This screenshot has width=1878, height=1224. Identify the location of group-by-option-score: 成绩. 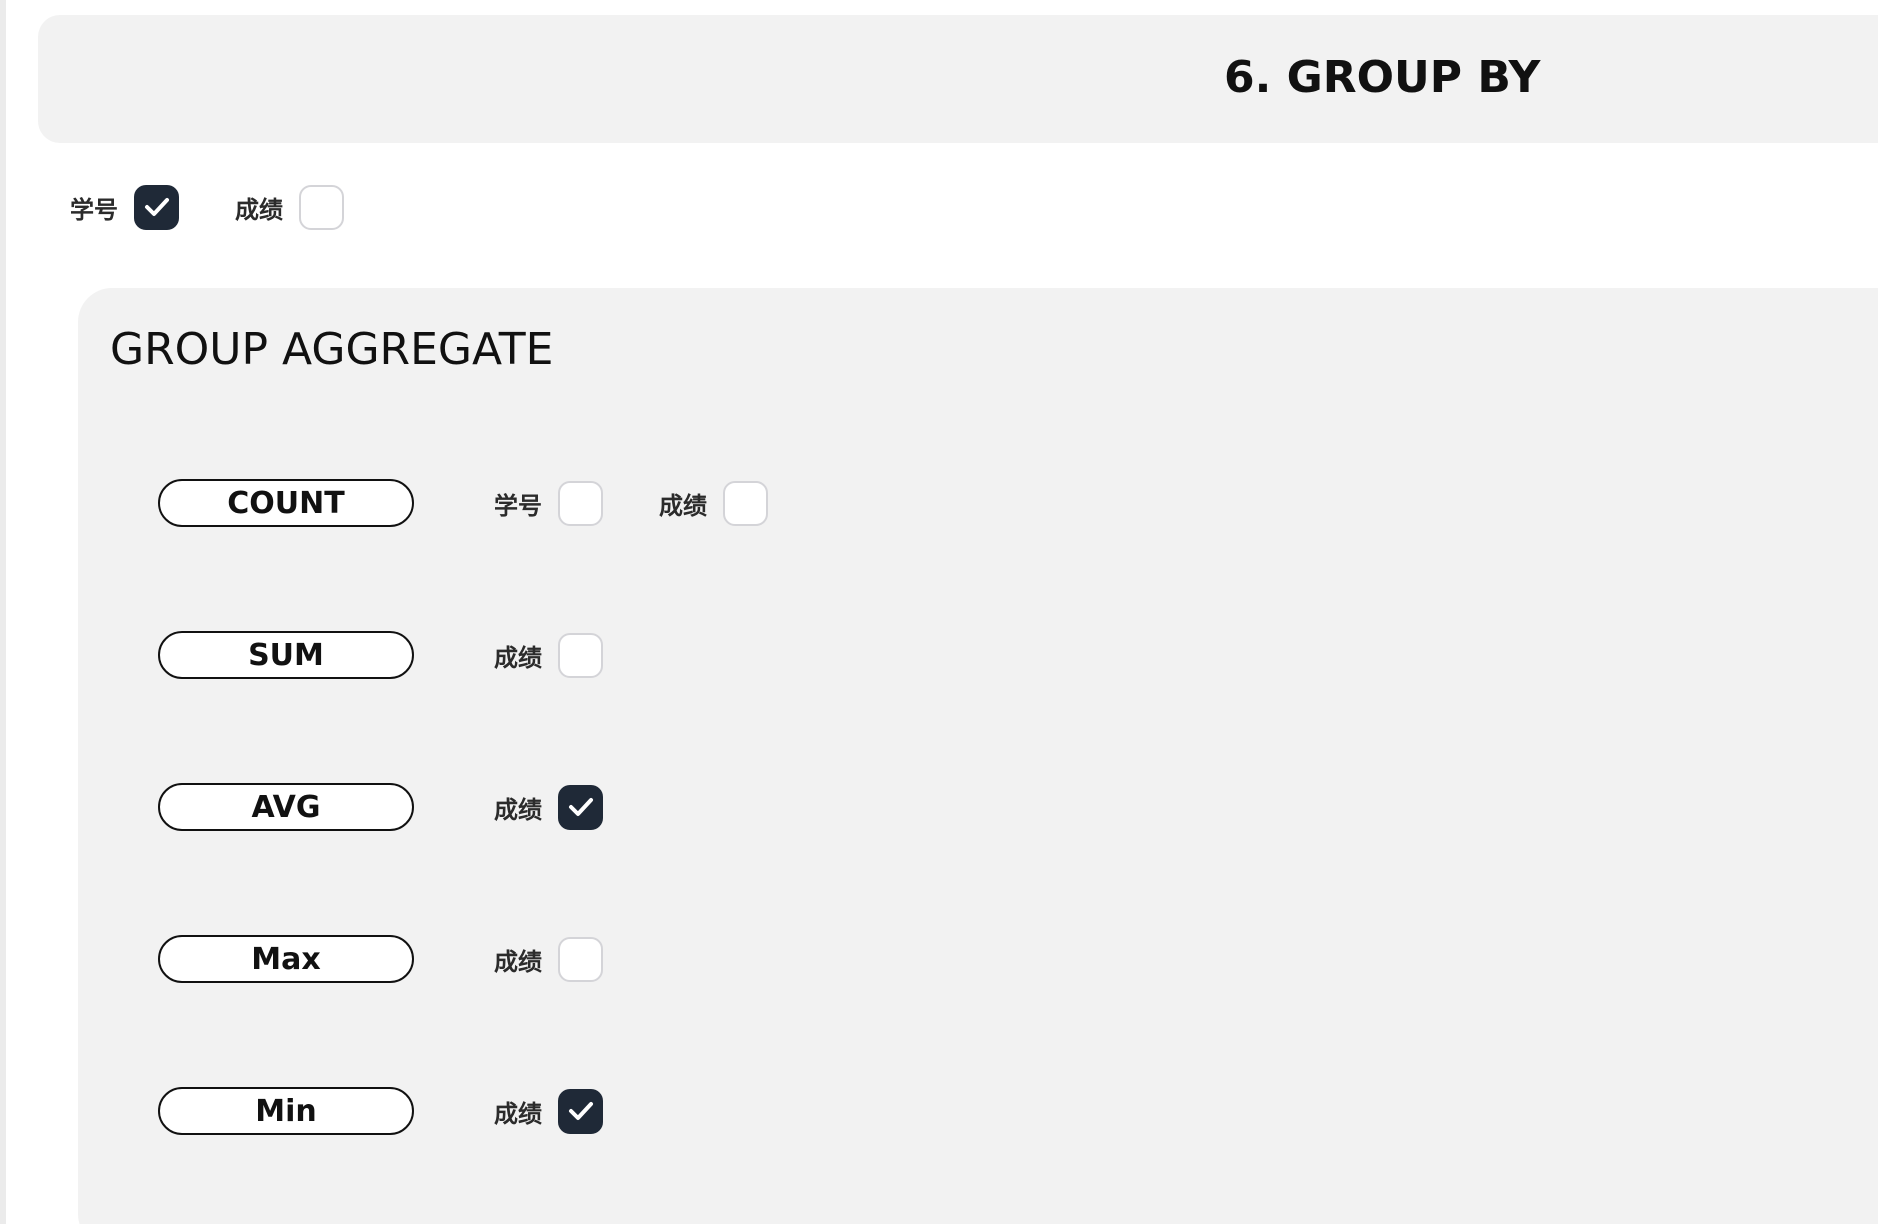
(289, 207).